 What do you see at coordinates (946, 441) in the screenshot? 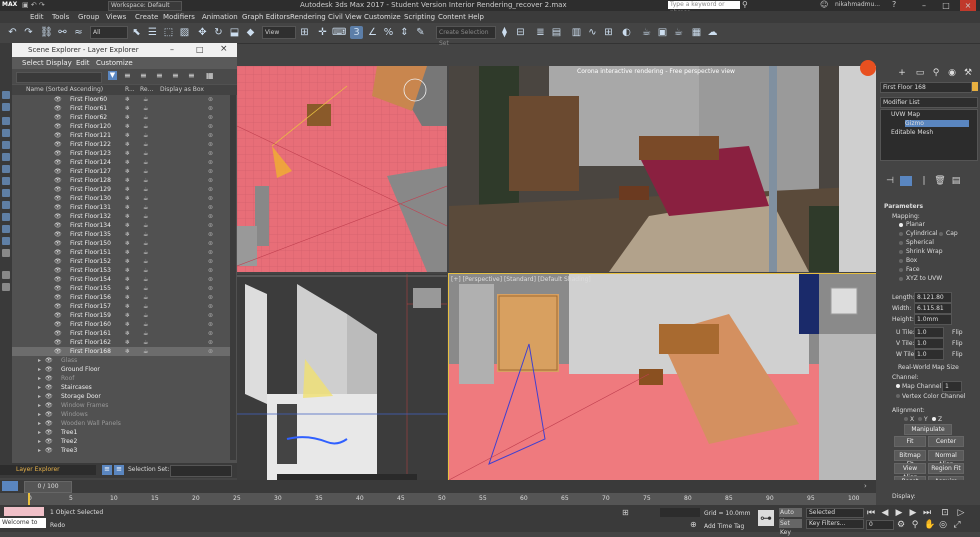
I see `center-button: Center` at bounding box center [946, 441].